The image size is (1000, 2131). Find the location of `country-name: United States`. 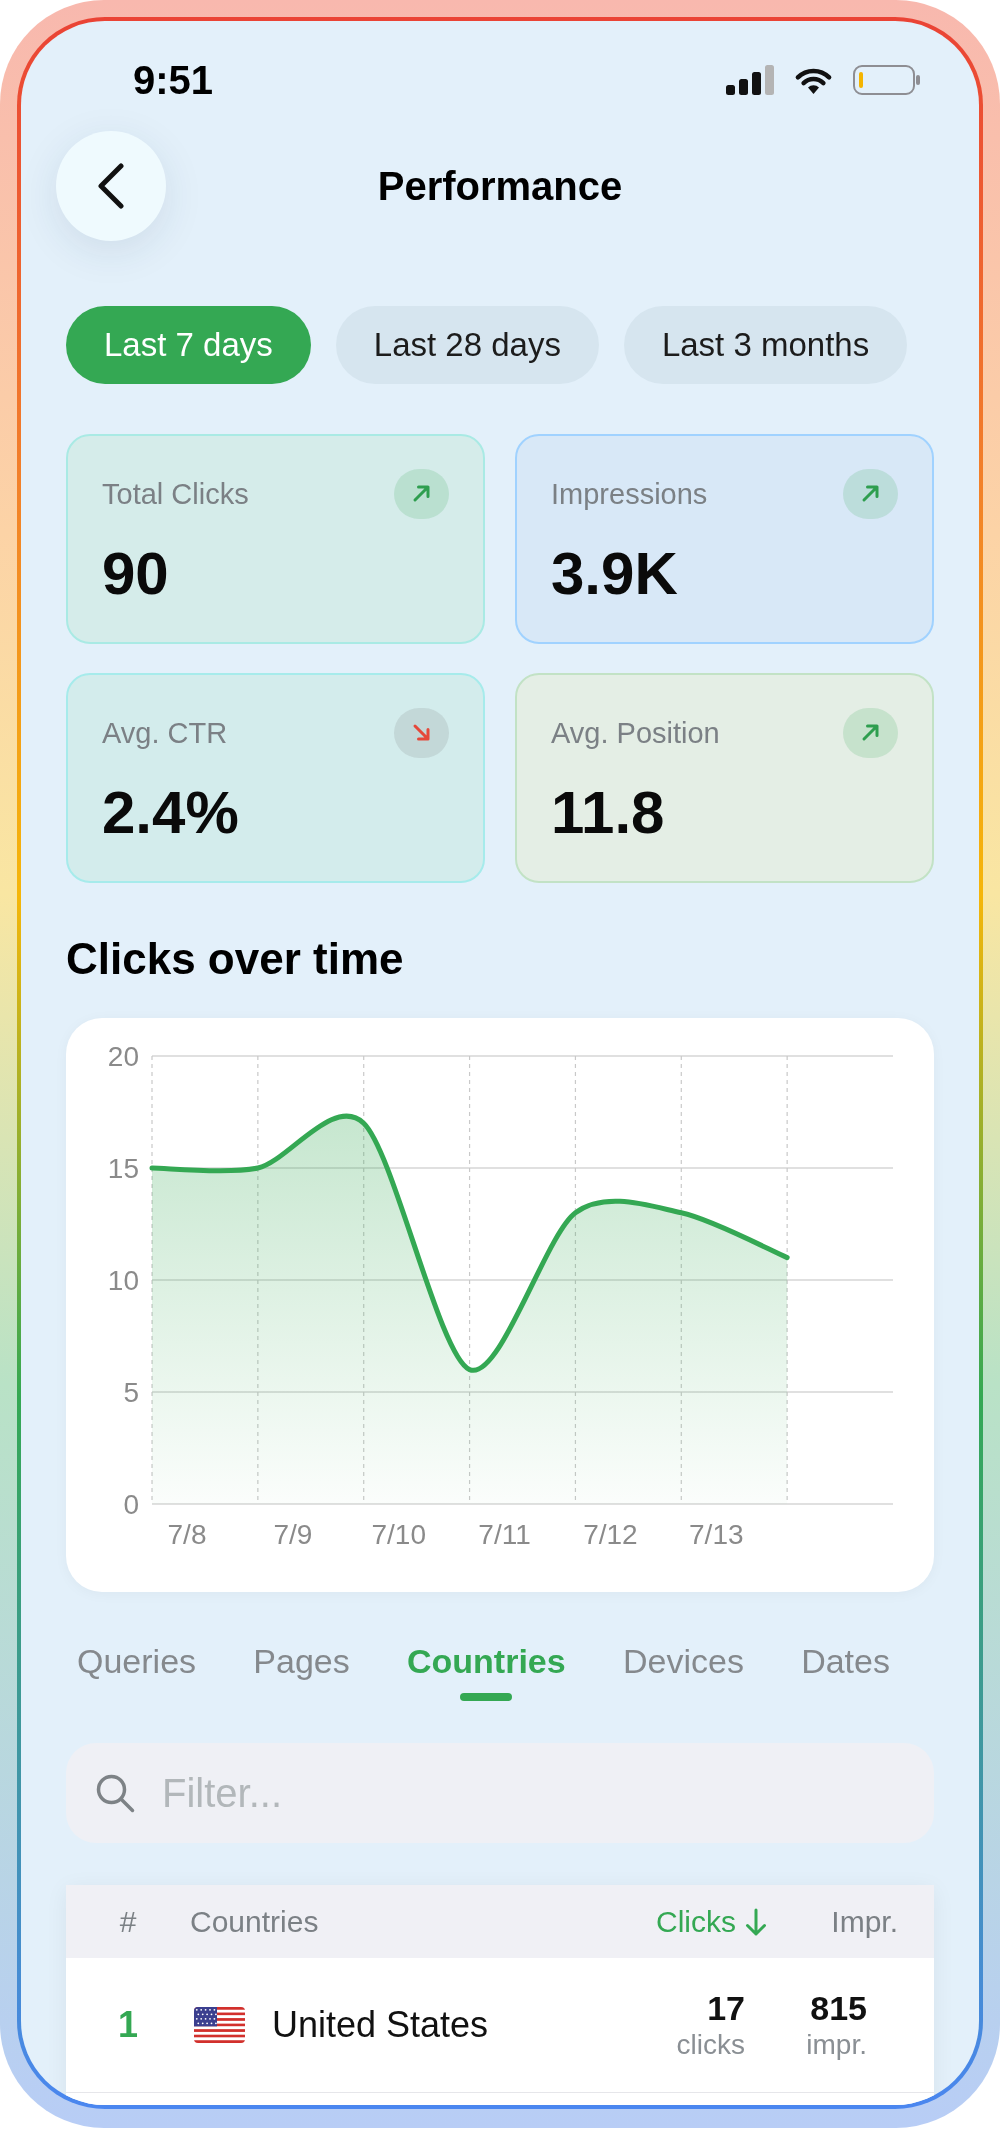

country-name: United States is located at coordinates (380, 2025).